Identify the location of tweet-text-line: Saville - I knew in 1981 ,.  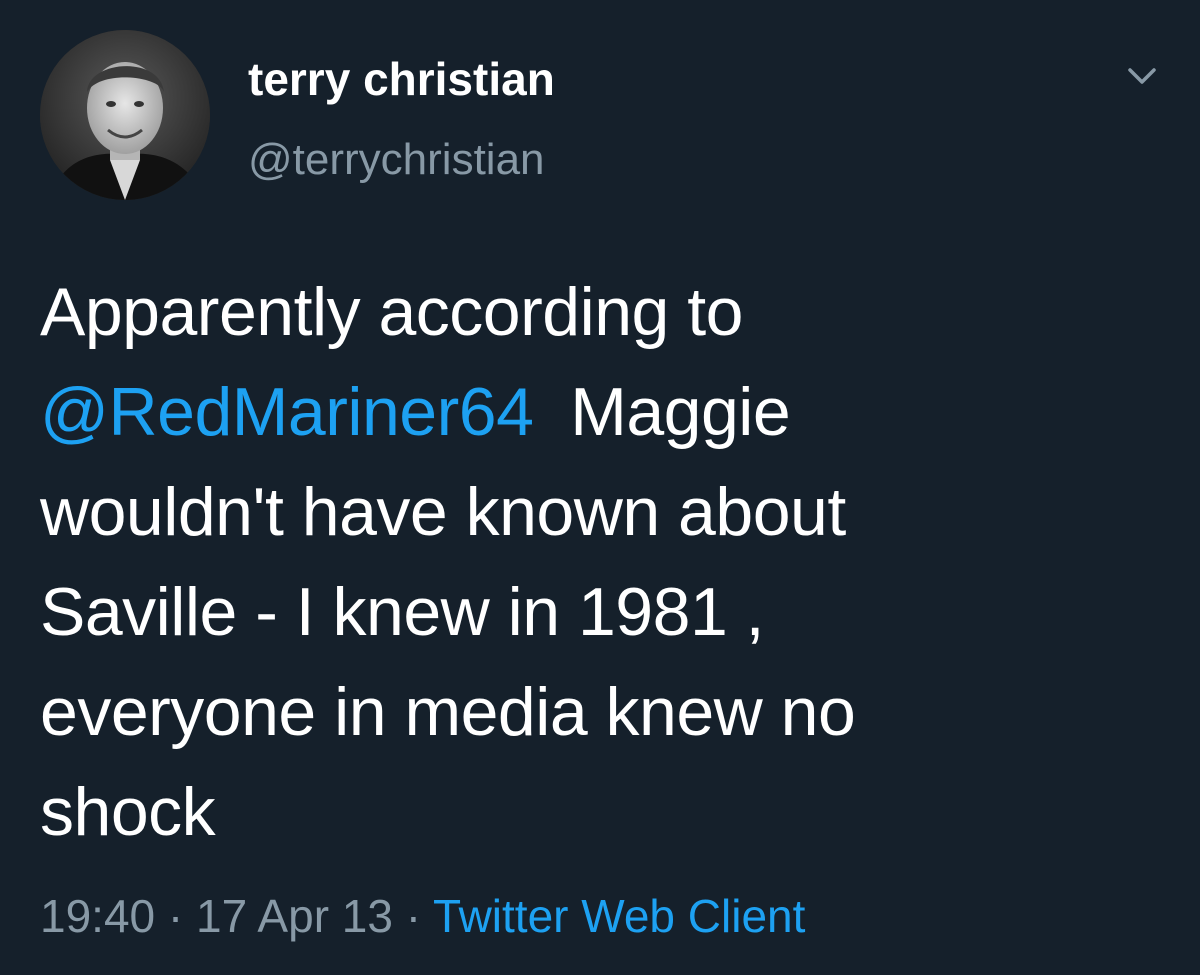
(600, 612).